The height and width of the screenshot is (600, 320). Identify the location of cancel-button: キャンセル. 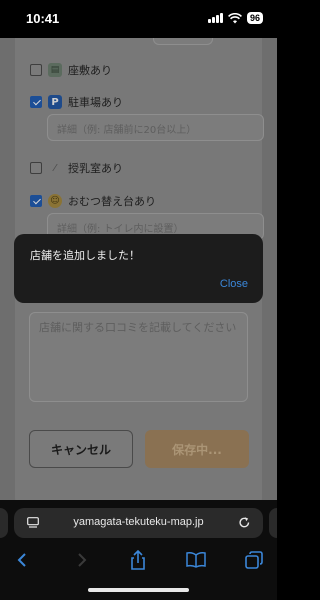
(81, 449).